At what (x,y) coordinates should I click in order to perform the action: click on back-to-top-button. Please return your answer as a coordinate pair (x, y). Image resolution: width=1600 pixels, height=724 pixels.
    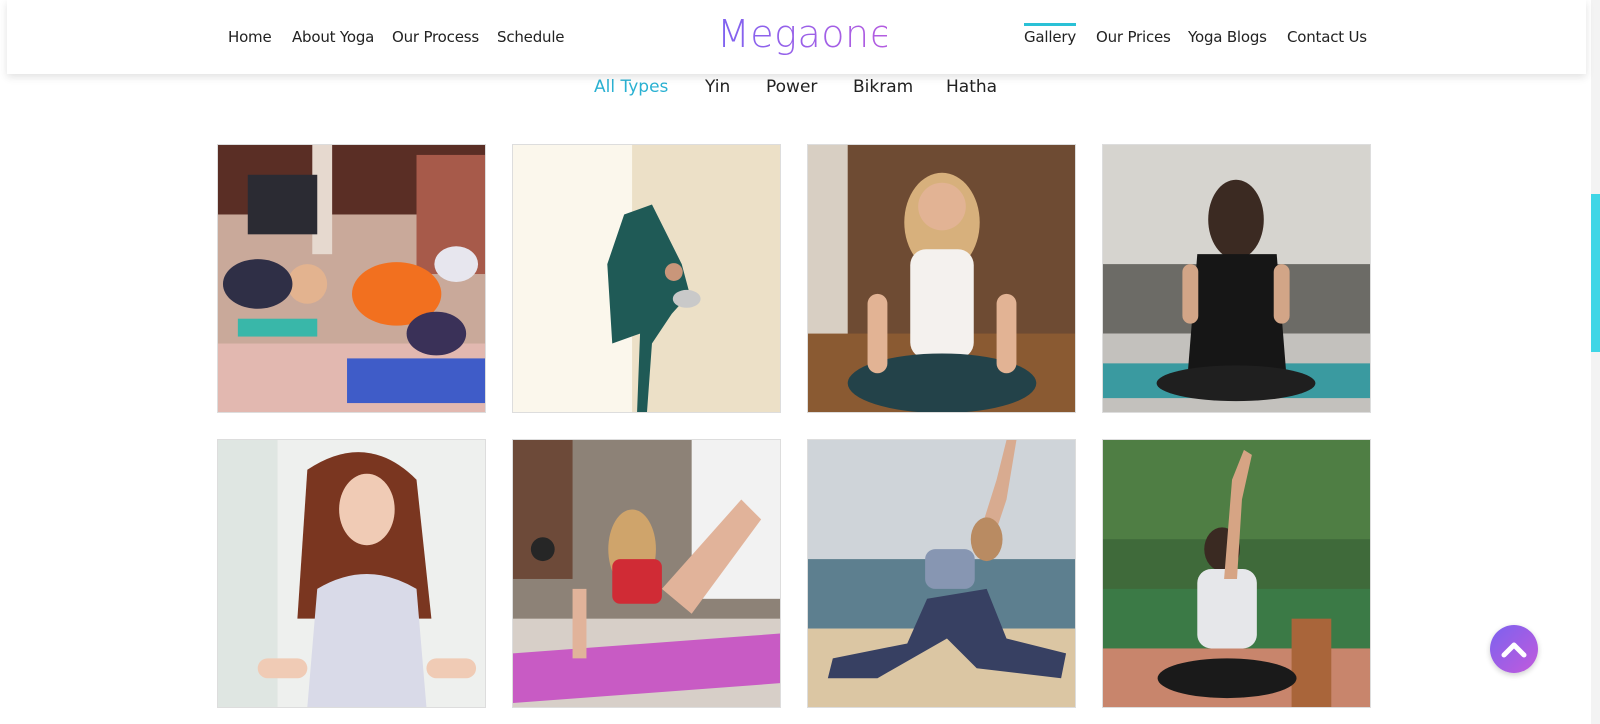
    Looking at the image, I should click on (1514, 649).